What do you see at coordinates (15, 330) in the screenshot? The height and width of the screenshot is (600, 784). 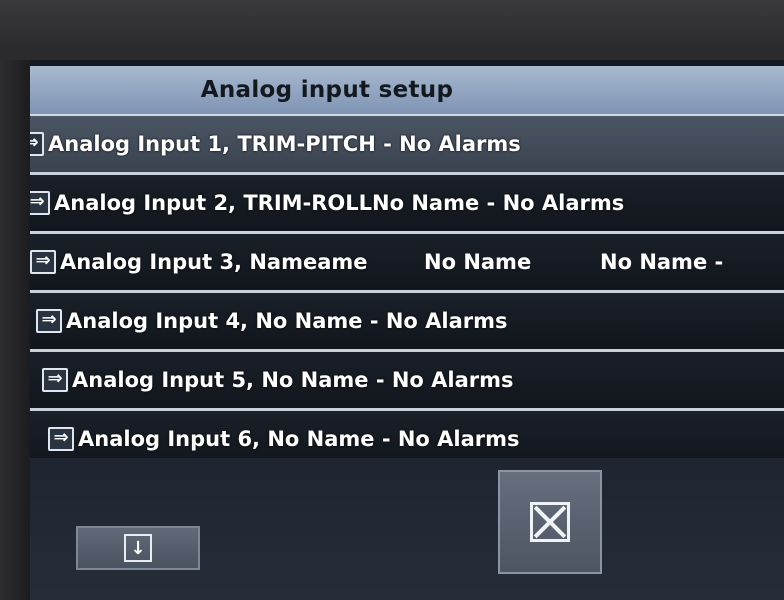 I see `bezel-left-edge` at bounding box center [15, 330].